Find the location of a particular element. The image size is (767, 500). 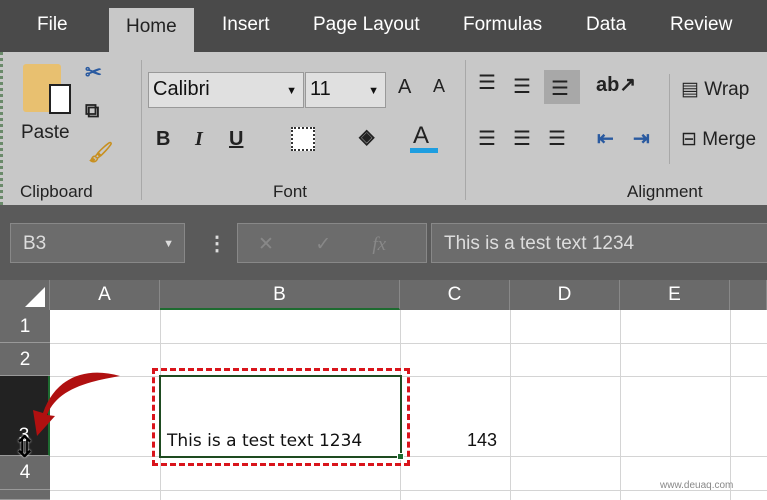

column-header-e: E is located at coordinates (675, 295).